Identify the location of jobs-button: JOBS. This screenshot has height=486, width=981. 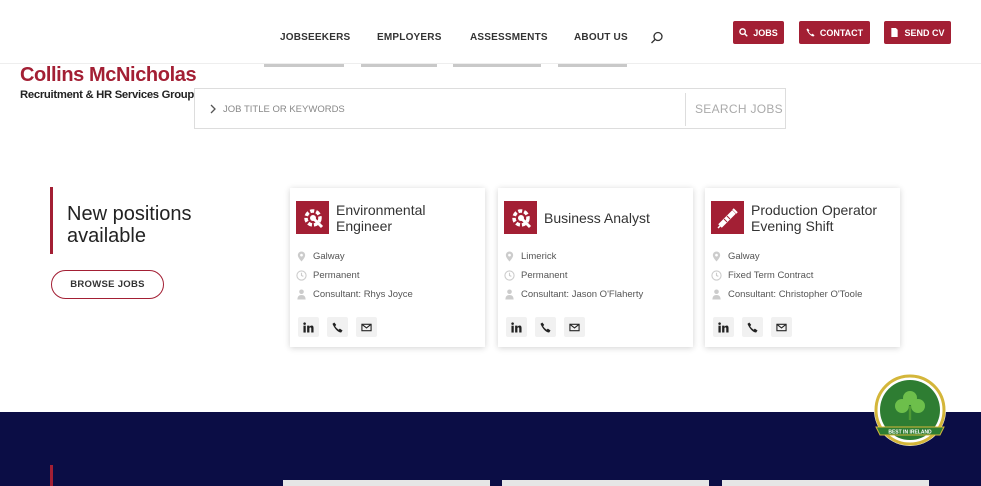
(758, 32).